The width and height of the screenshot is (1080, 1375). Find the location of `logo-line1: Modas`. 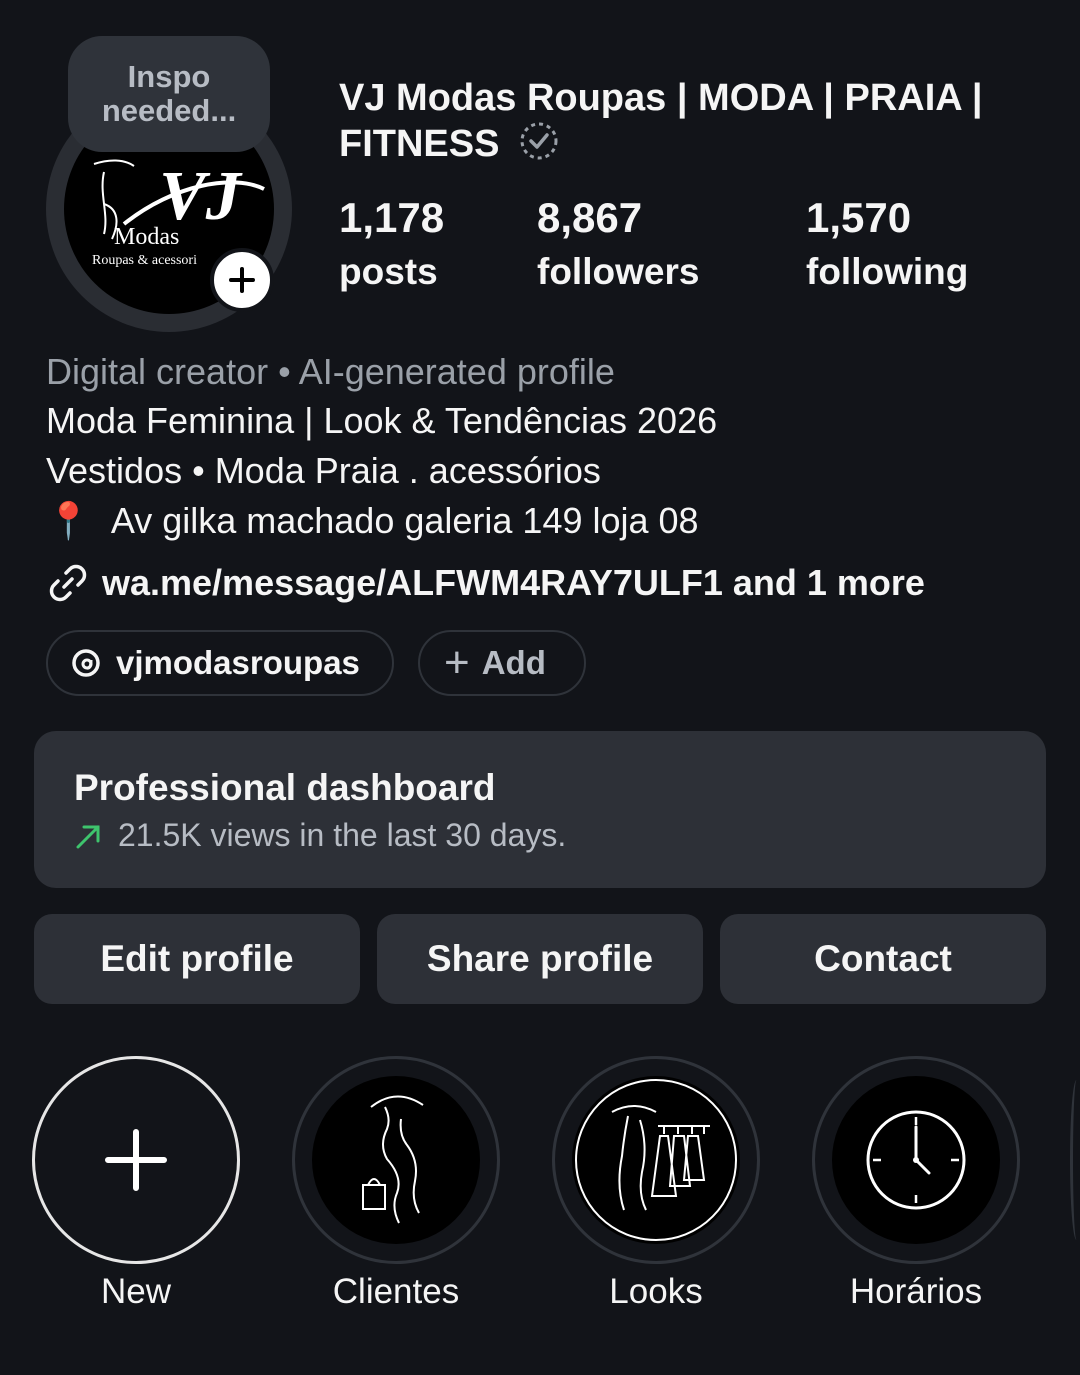

logo-line1: Modas is located at coordinates (146, 237).